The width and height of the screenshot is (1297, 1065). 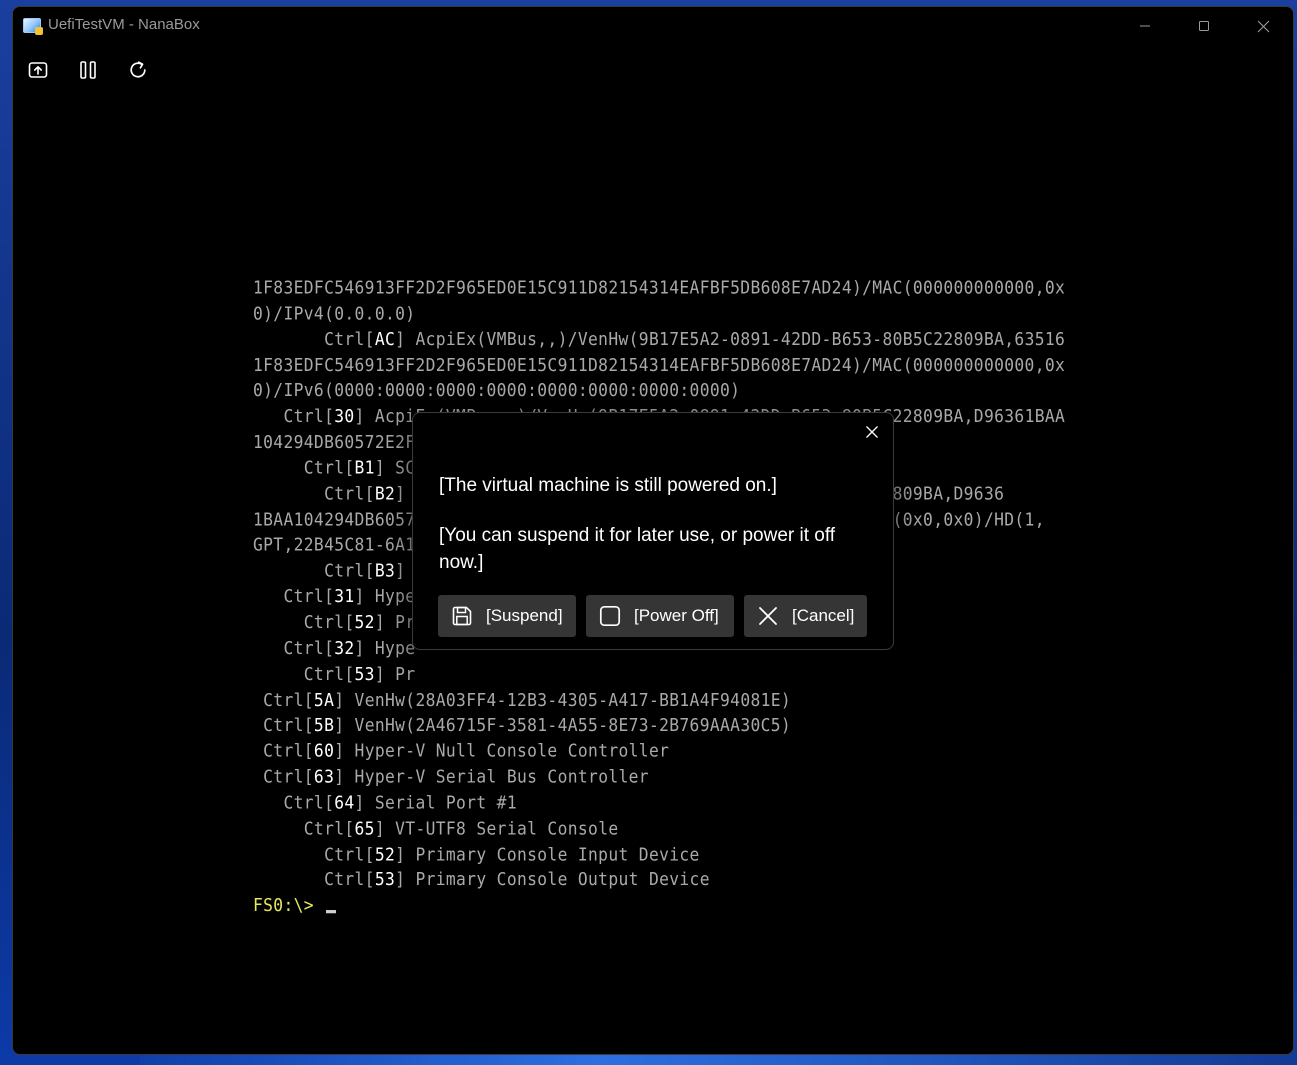 What do you see at coordinates (653, 70) in the screenshot?
I see `toolbar` at bounding box center [653, 70].